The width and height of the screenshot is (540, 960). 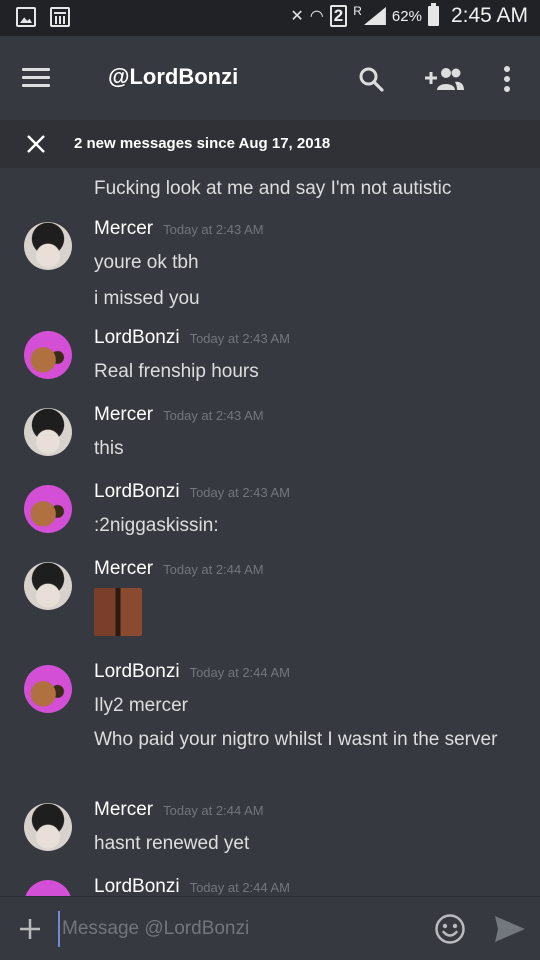 I want to click on menu-icon, so click(x=36, y=78).